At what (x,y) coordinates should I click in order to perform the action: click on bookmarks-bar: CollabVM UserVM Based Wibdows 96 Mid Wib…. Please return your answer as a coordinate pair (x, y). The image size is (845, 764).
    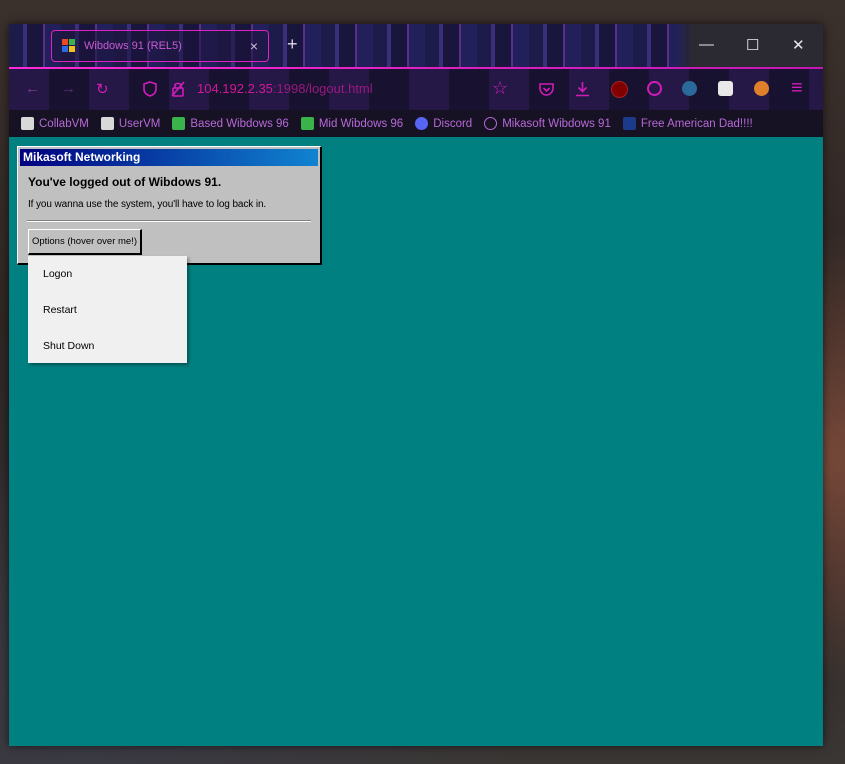
    Looking at the image, I should click on (416, 123).